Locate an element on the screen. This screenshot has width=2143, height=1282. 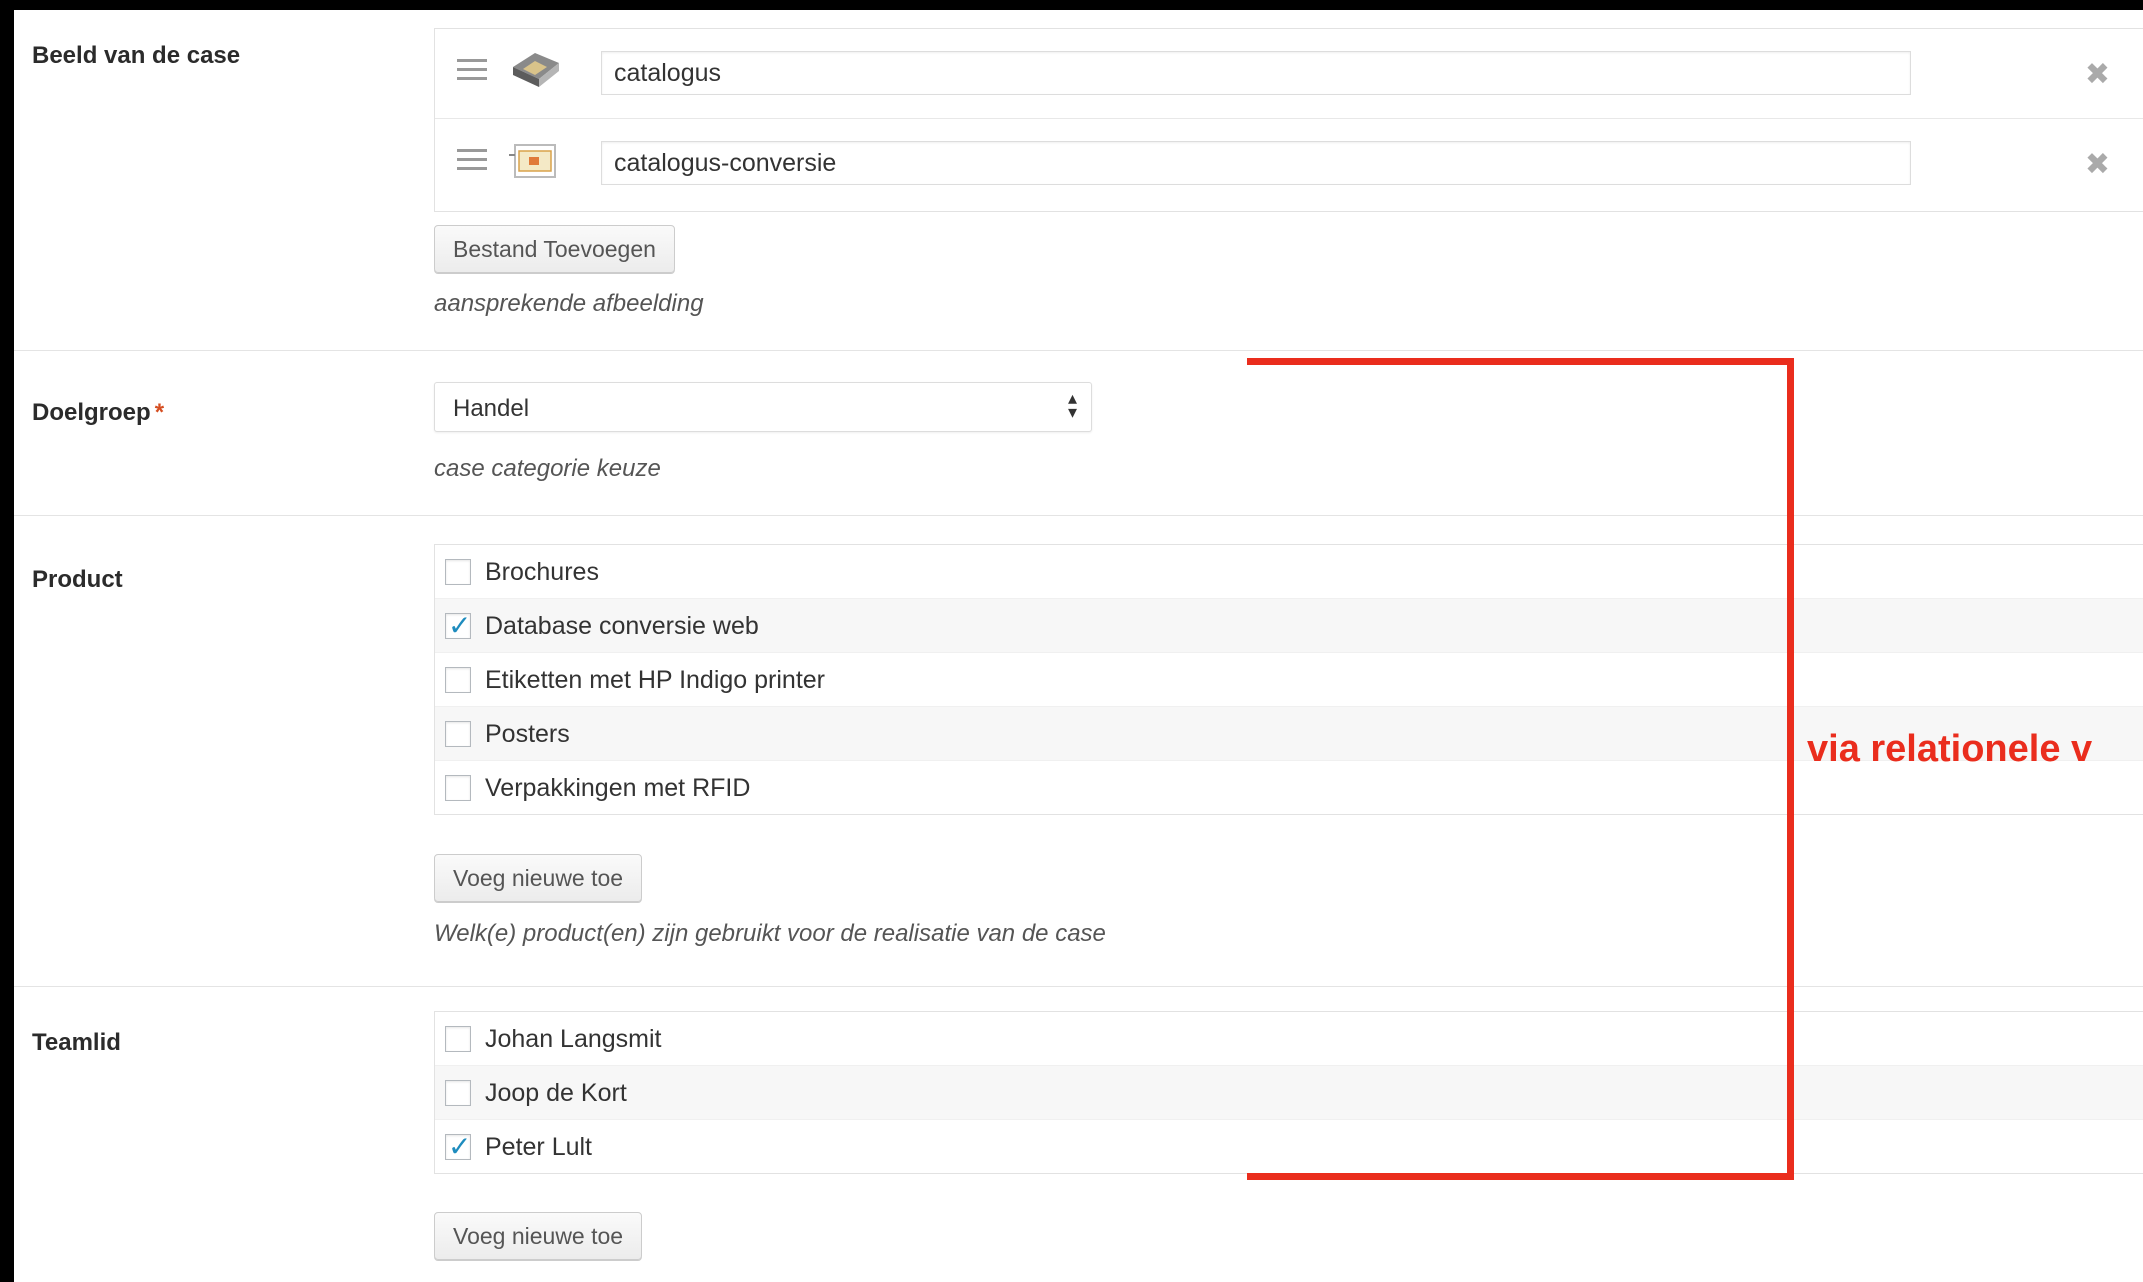
required-marker: * is located at coordinates (159, 412).